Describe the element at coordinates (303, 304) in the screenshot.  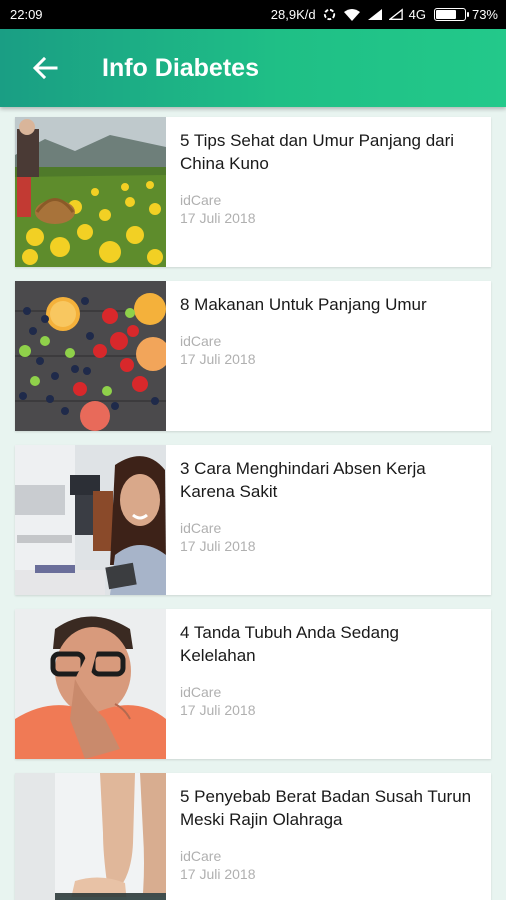
I see `article-title: 8 Makanan Untuk Panjang Umur` at that location.